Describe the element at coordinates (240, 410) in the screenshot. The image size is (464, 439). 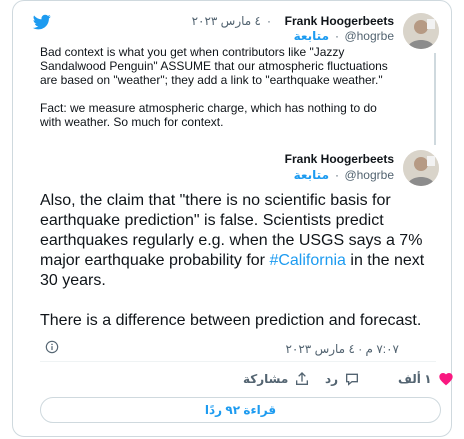
I see `read-replies-button: قراءة ٩٢ ردًا` at that location.